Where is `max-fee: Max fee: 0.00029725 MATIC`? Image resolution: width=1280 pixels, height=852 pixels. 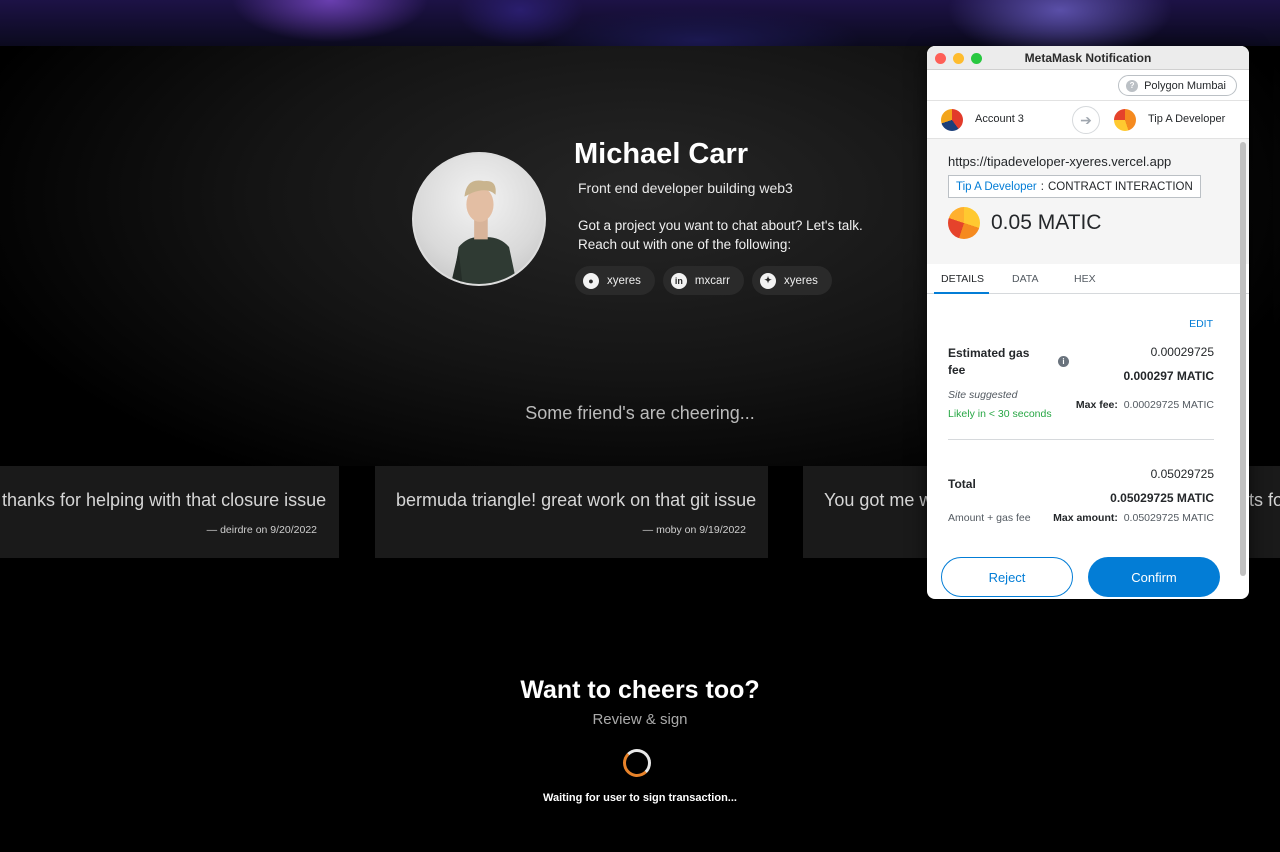 max-fee: Max fee: 0.00029725 MATIC is located at coordinates (1145, 405).